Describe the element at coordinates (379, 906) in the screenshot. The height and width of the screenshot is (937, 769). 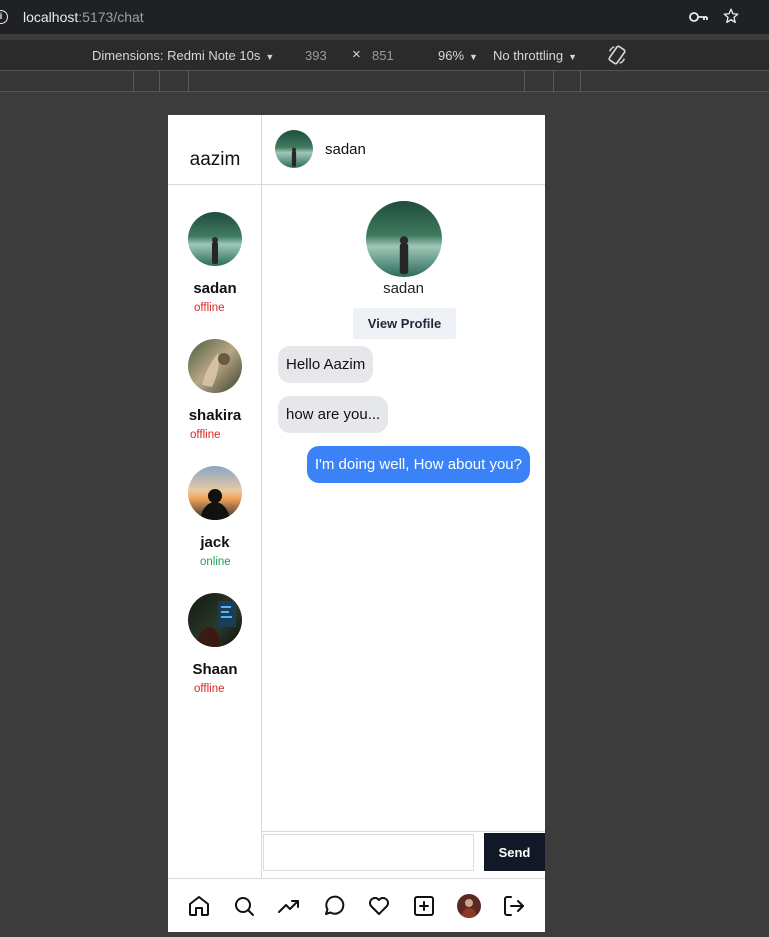
I see `heart-icon` at that location.